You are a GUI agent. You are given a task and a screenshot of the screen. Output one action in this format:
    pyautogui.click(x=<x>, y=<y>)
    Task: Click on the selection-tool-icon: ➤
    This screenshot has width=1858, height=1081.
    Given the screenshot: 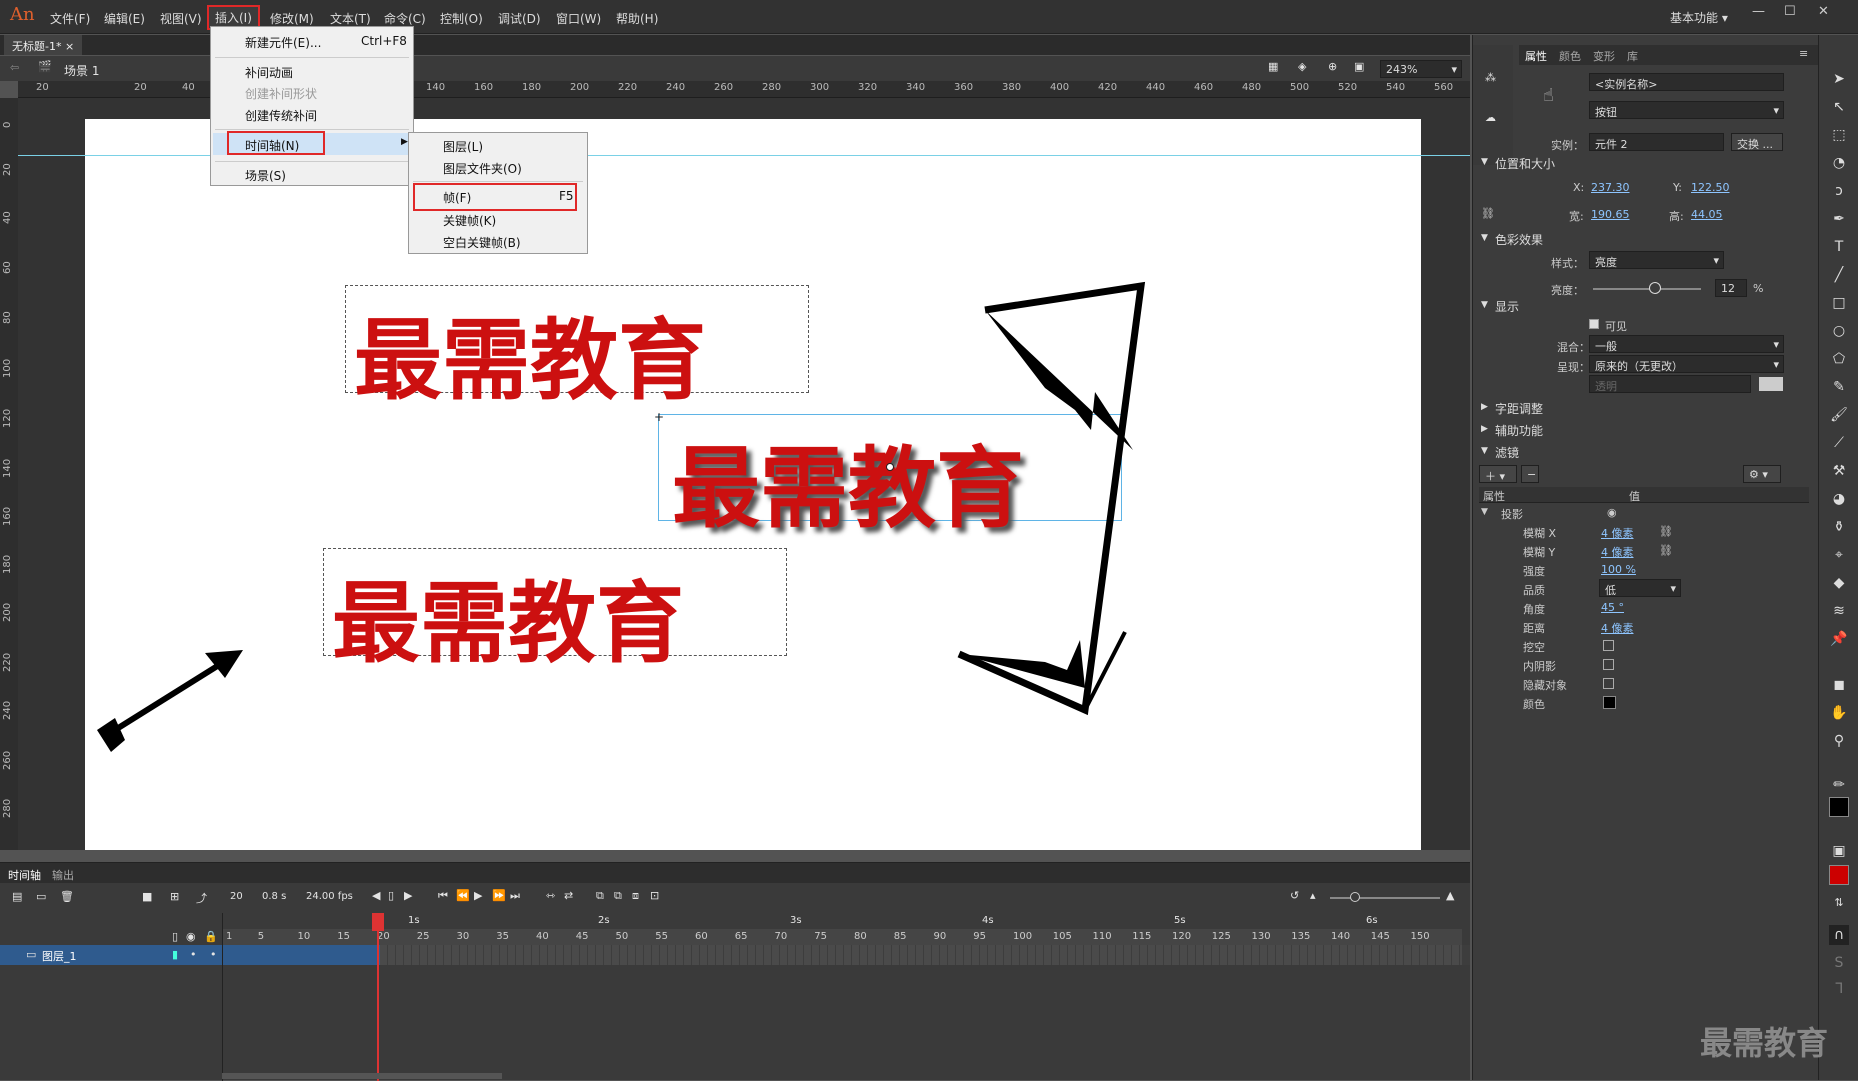 What is the action you would take?
    pyautogui.click(x=1839, y=79)
    